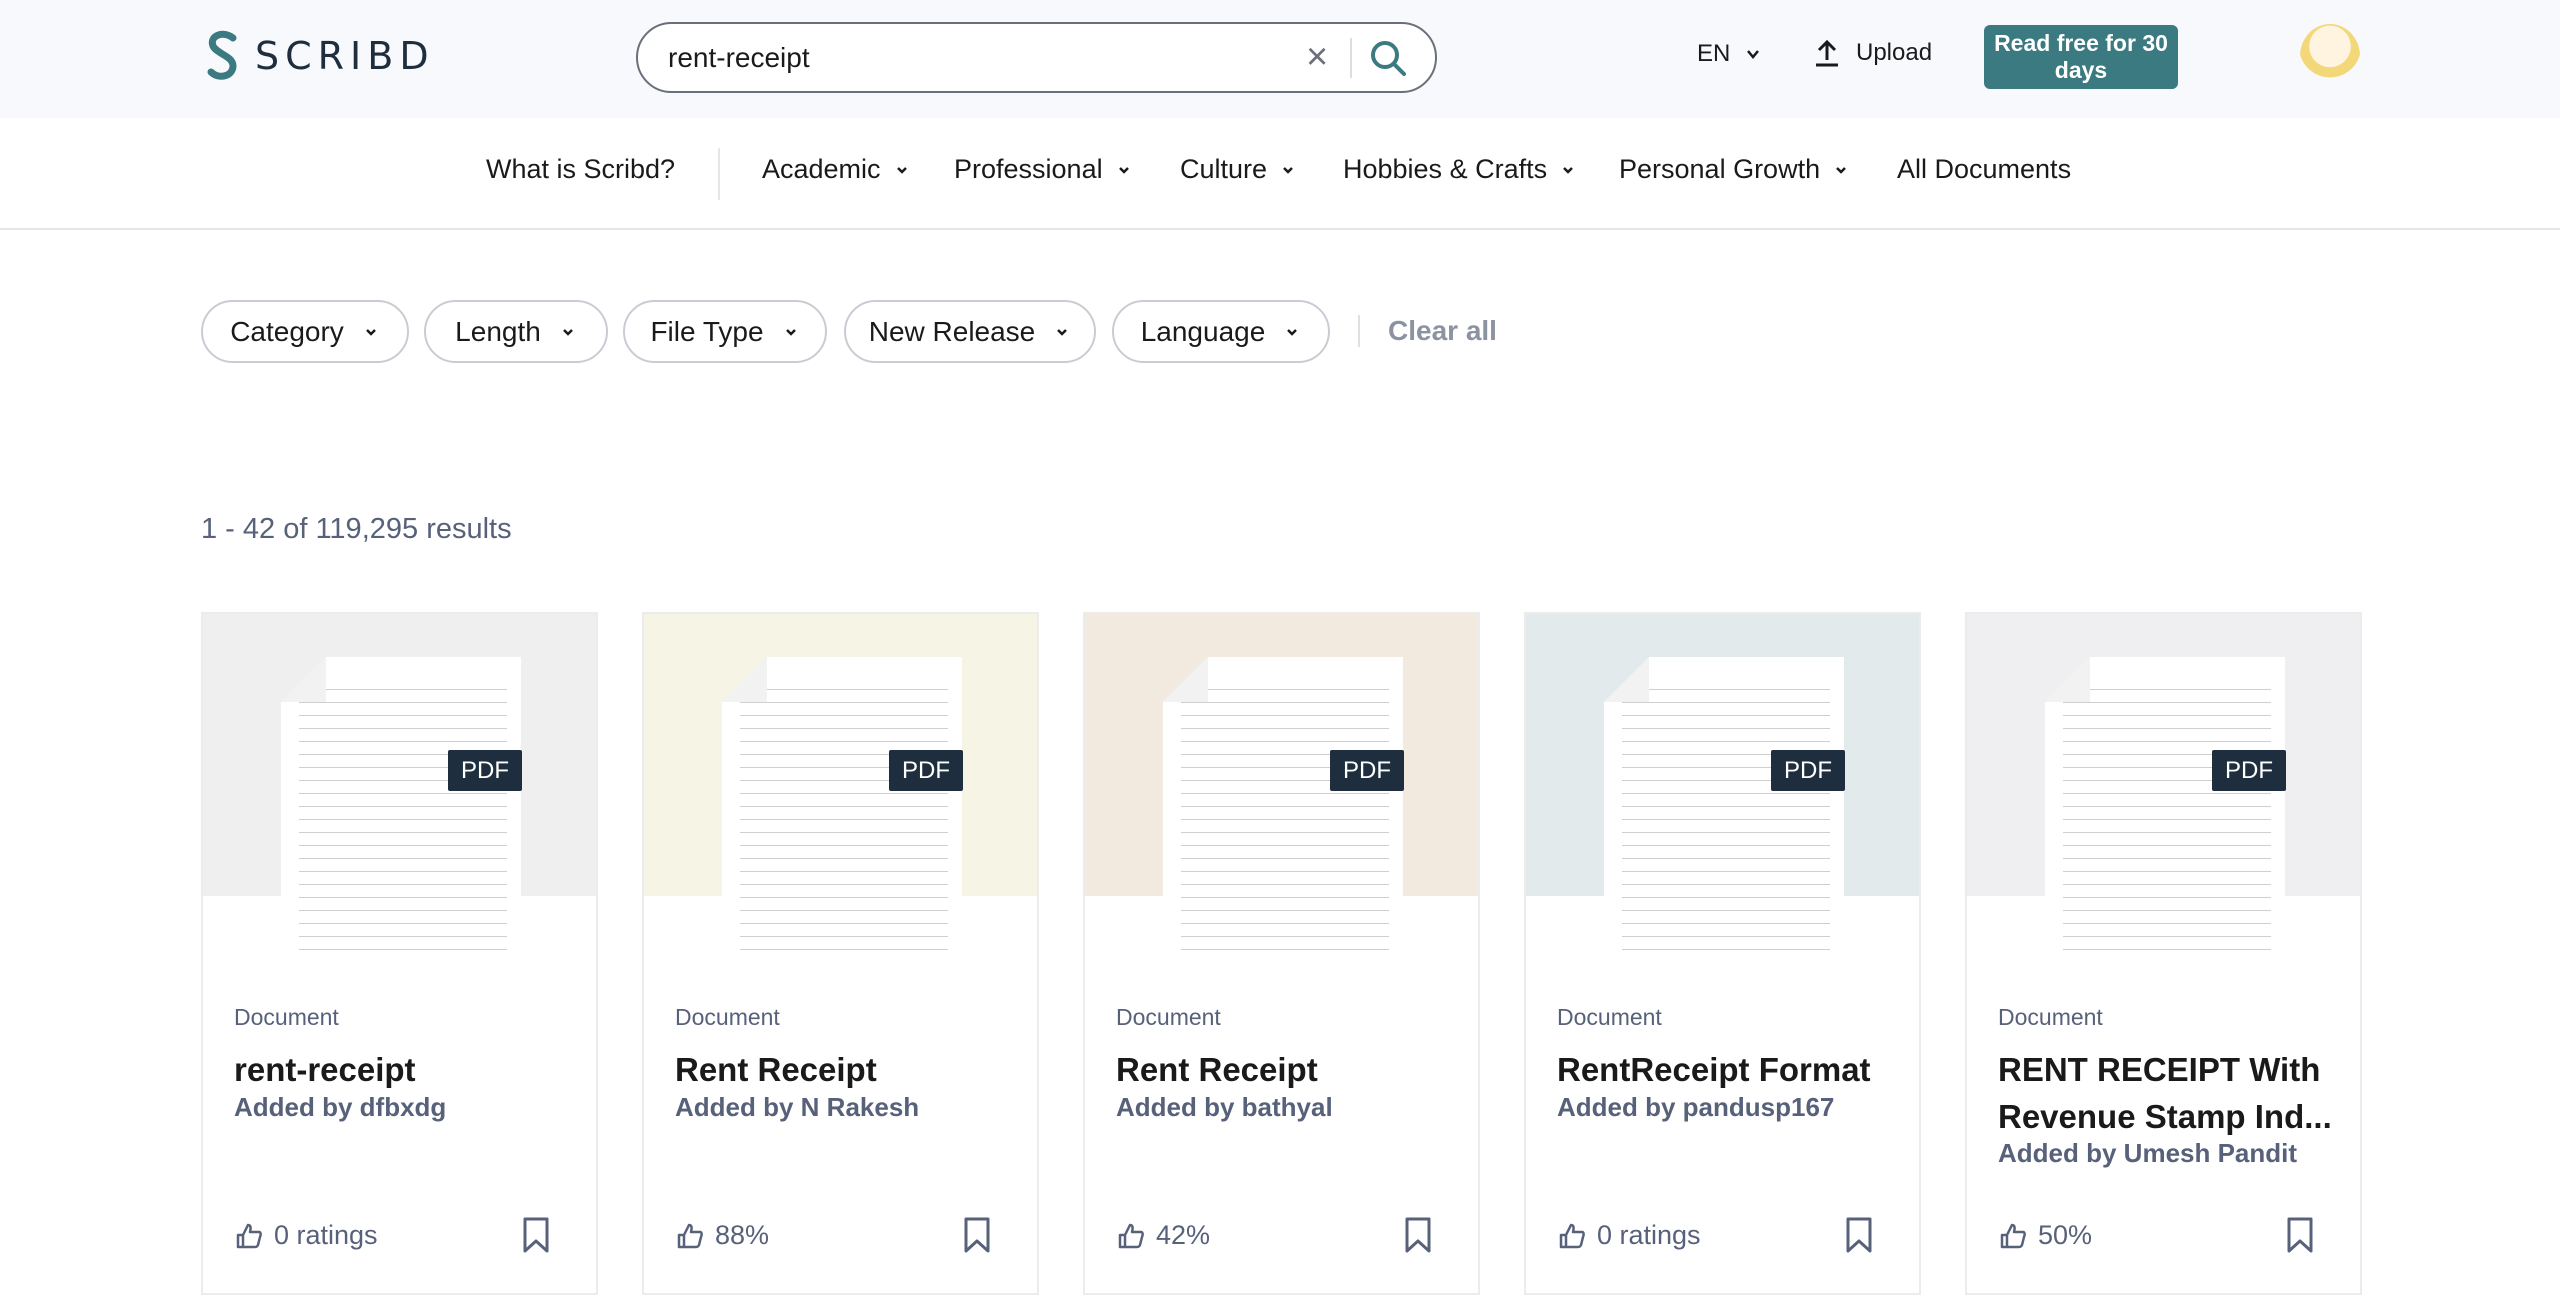 This screenshot has height=1316, width=2560. Describe the element at coordinates (287, 331) in the screenshot. I see `filter-label: Category` at that location.